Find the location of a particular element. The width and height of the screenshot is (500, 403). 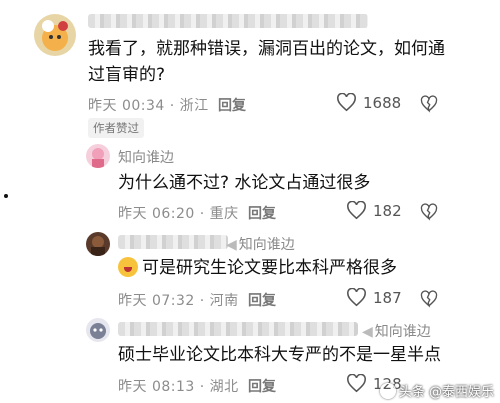

like-button: 1688 is located at coordinates (368, 102).